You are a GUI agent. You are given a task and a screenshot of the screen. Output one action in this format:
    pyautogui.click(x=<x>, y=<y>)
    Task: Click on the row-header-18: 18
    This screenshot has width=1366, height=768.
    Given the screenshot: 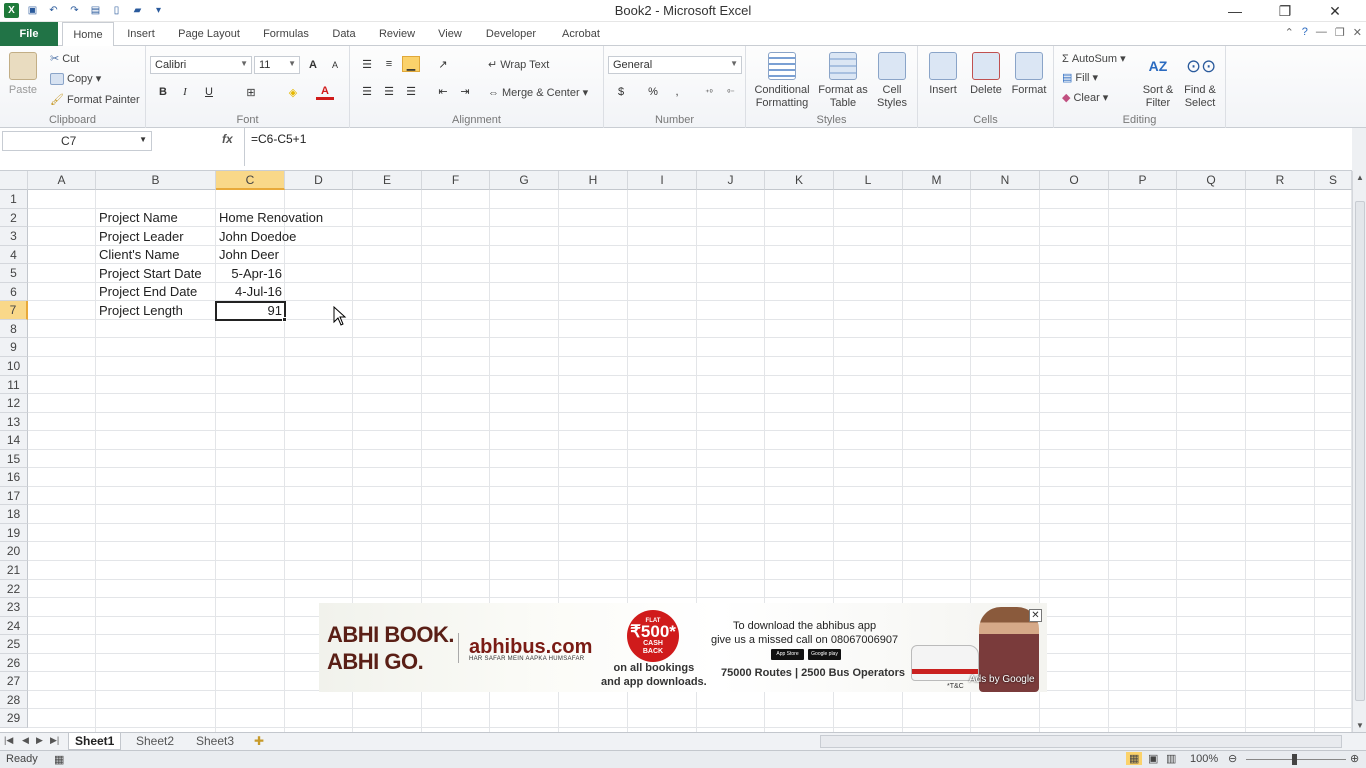 What is the action you would take?
    pyautogui.click(x=14, y=514)
    